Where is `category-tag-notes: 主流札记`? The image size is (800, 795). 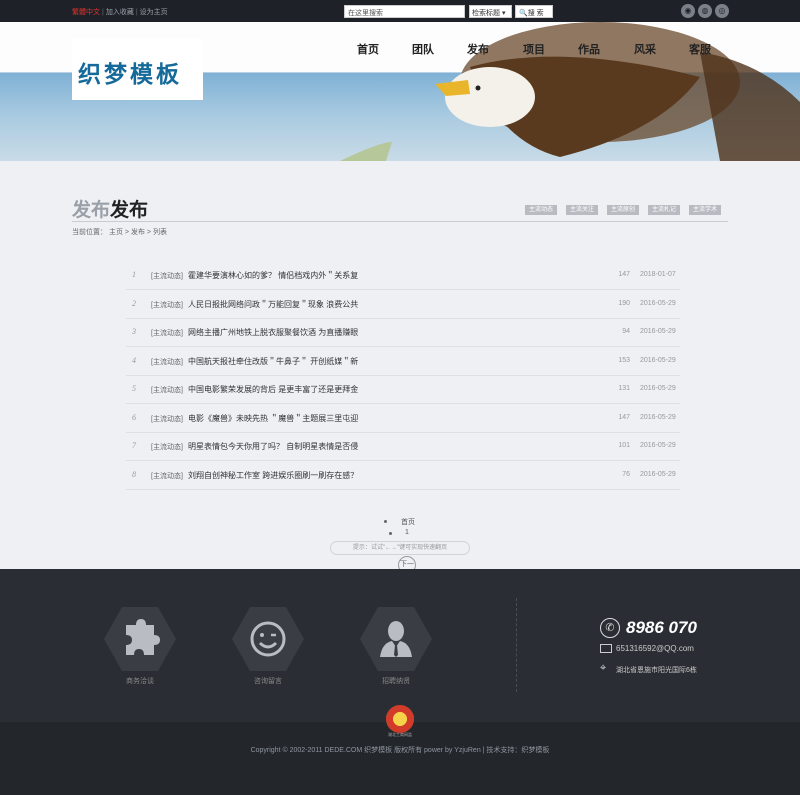
category-tag-notes: 主流札记 is located at coordinates (664, 210).